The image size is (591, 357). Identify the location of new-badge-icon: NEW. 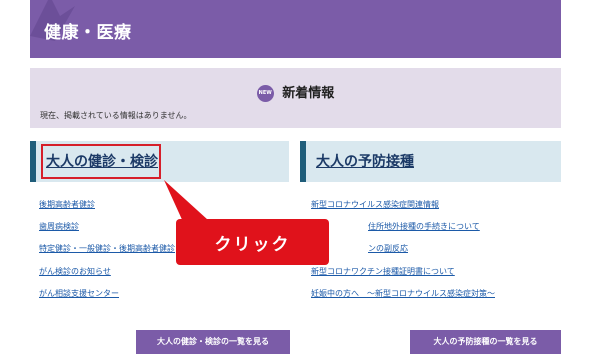
(265, 93).